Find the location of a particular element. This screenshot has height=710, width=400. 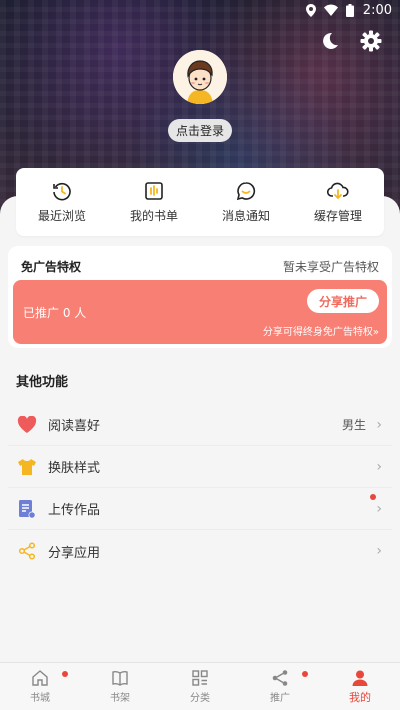

gear-icon is located at coordinates (371, 41).